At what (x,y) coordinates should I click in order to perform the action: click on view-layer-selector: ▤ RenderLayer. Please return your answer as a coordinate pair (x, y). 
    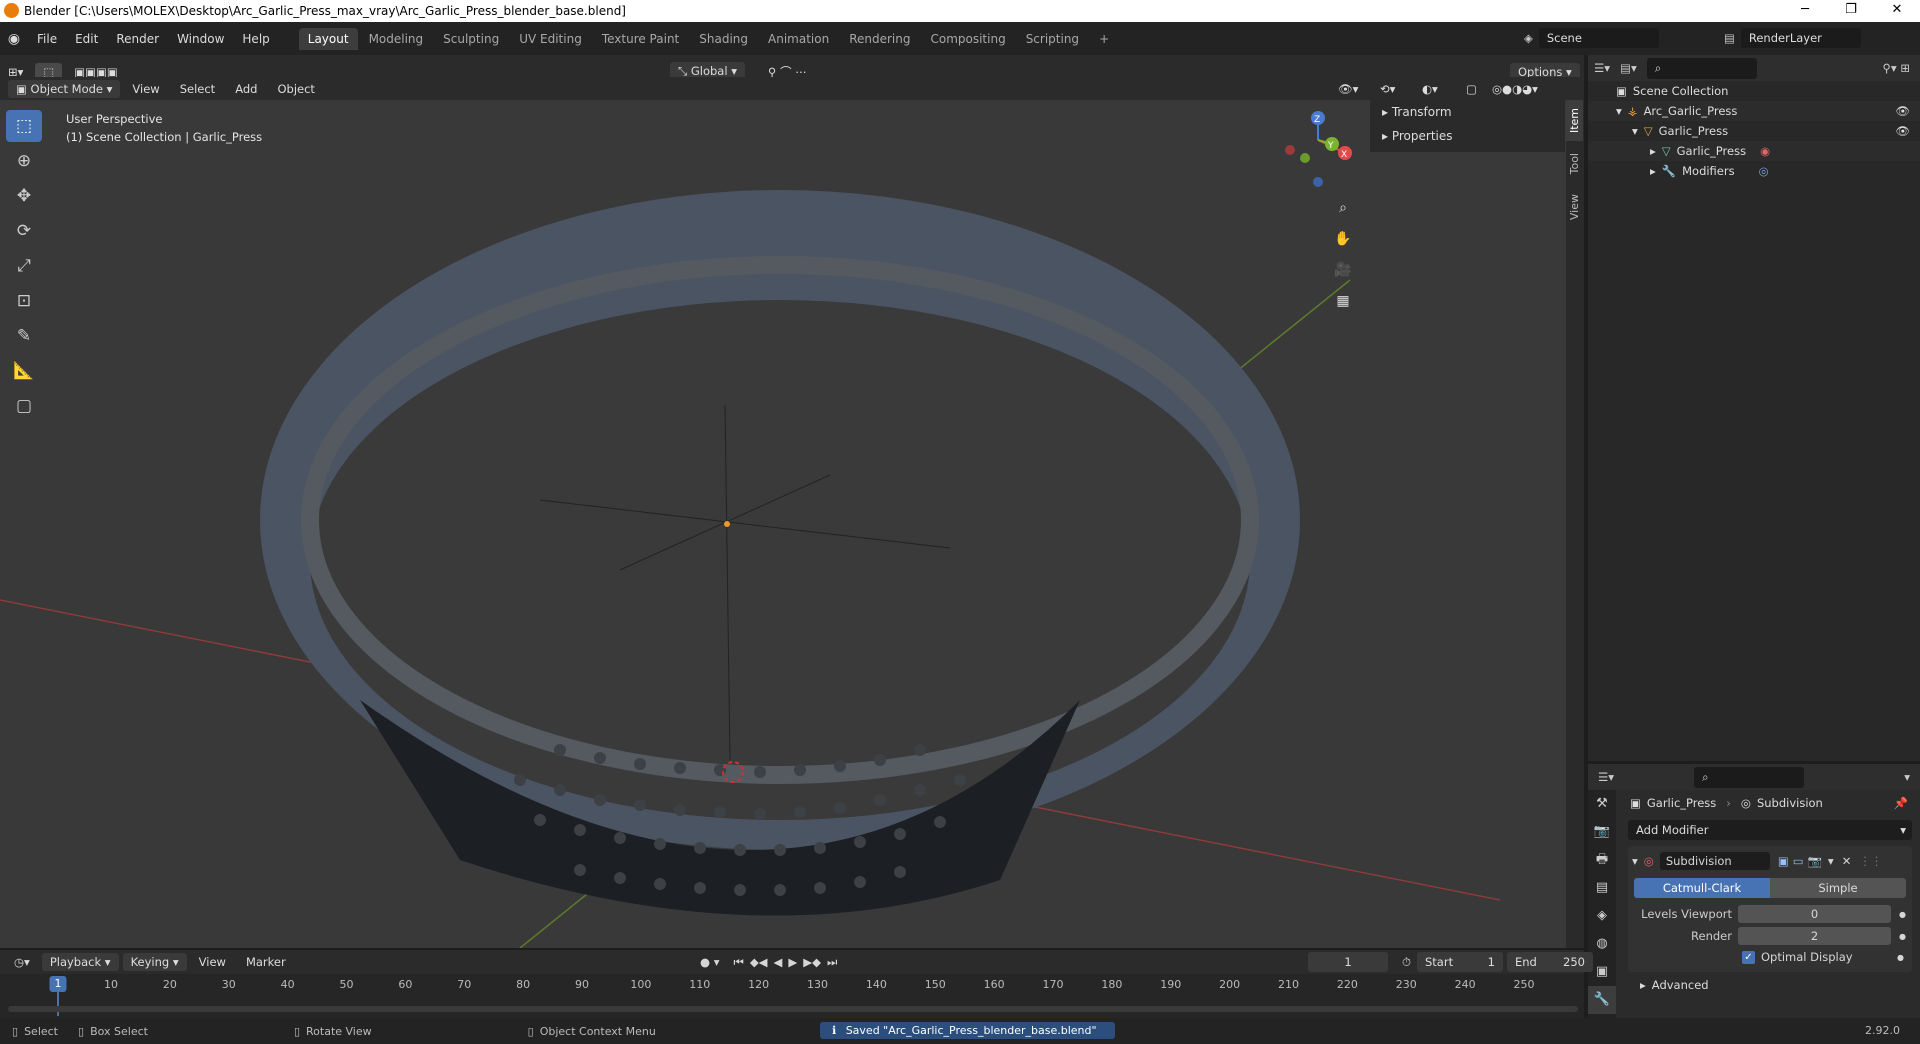
    Looking at the image, I should click on (1792, 38).